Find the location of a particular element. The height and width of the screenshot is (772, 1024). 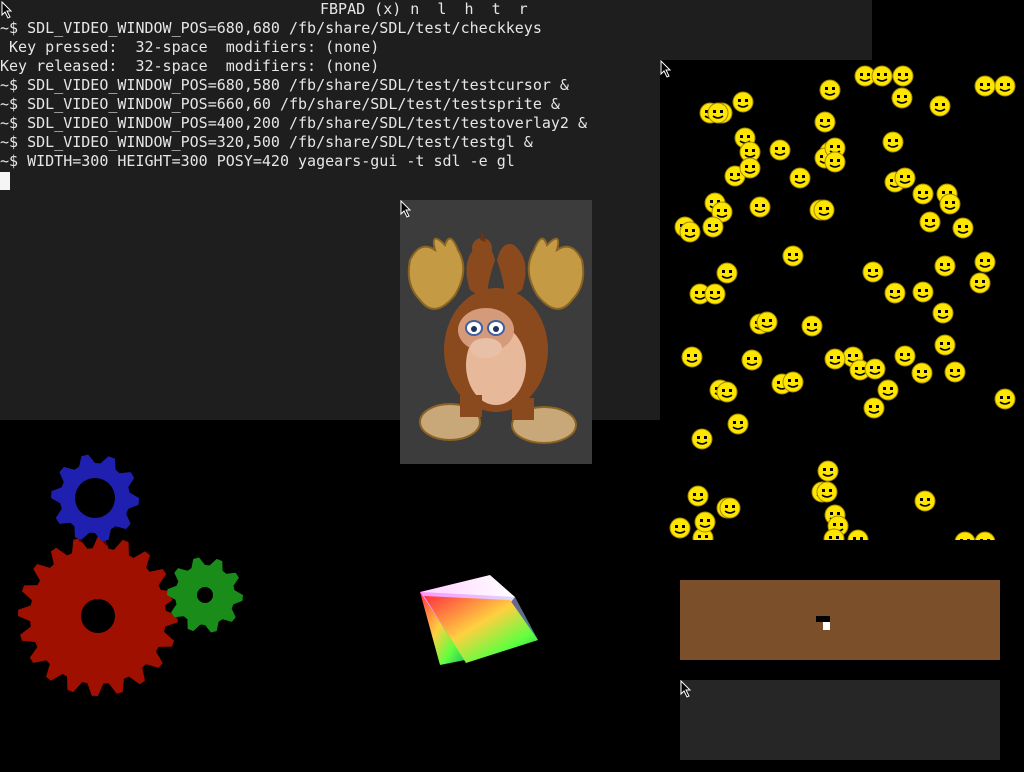

testgl-window is located at coordinates (480, 634).